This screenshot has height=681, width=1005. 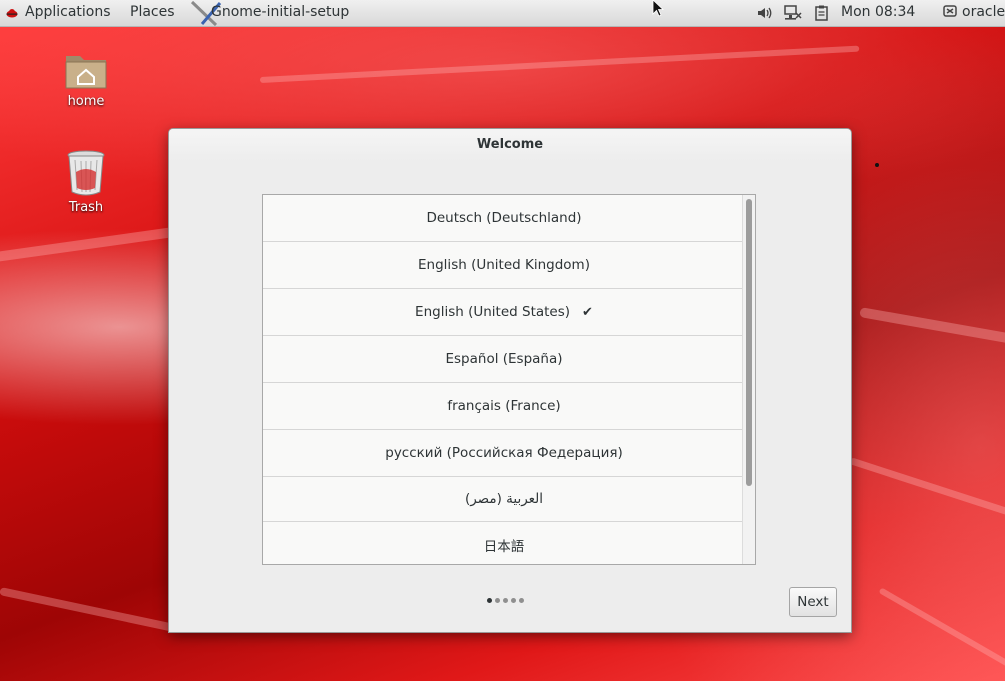 I want to click on language-label: русский (Российская Федерация), so click(x=504, y=453).